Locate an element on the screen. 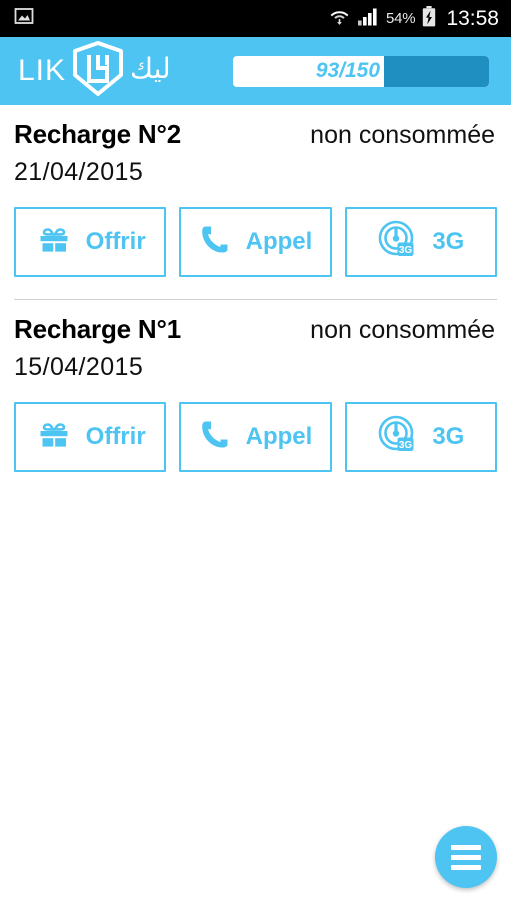 This screenshot has height=900, width=511. menu-fab-button is located at coordinates (466, 857).